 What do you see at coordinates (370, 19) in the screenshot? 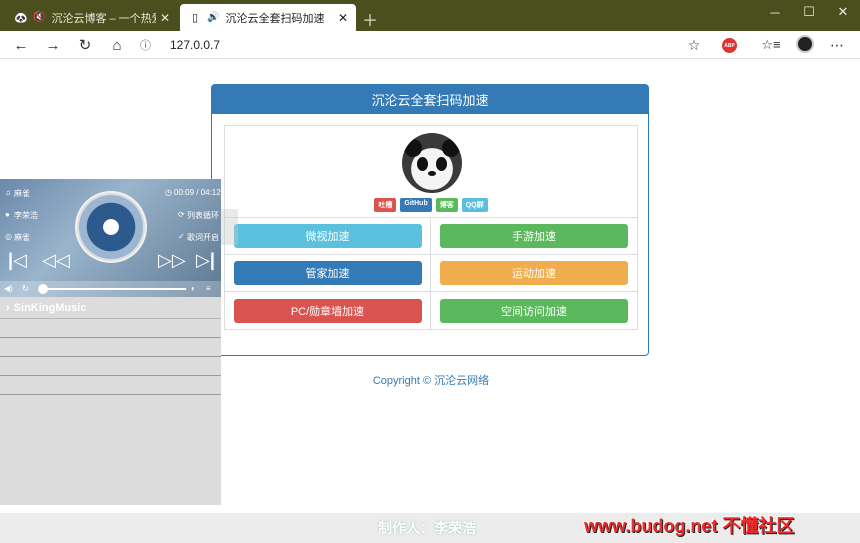
I see `new-tab-icon: ＋` at bounding box center [370, 19].